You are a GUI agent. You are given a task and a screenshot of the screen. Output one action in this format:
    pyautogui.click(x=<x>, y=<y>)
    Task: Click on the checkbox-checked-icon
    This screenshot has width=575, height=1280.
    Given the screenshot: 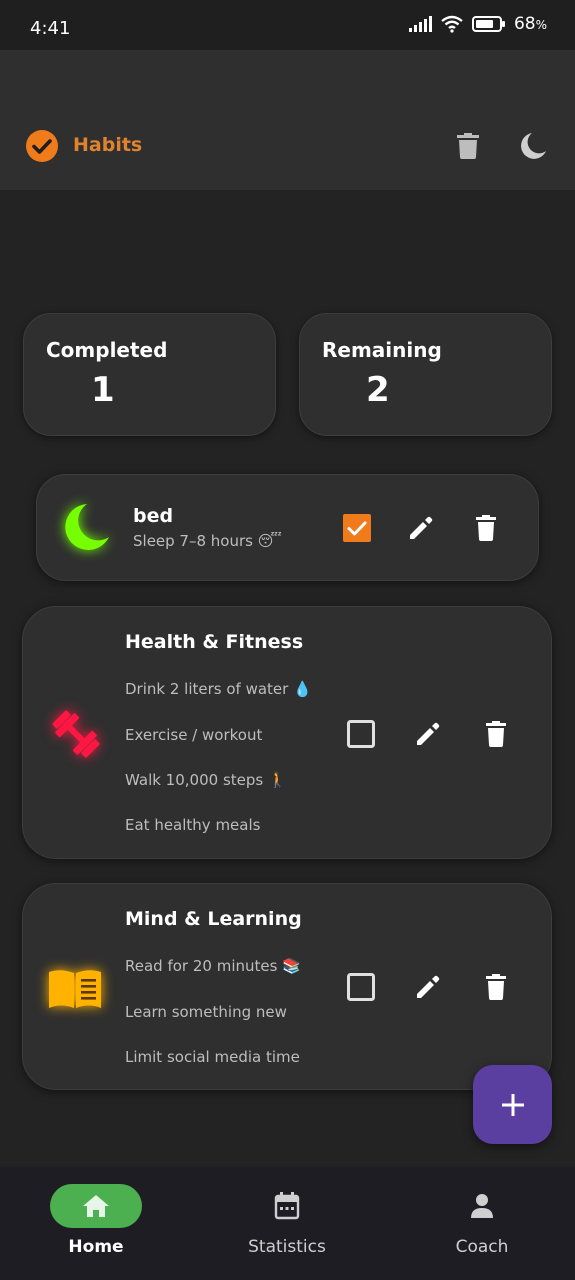 What is the action you would take?
    pyautogui.click(x=357, y=528)
    